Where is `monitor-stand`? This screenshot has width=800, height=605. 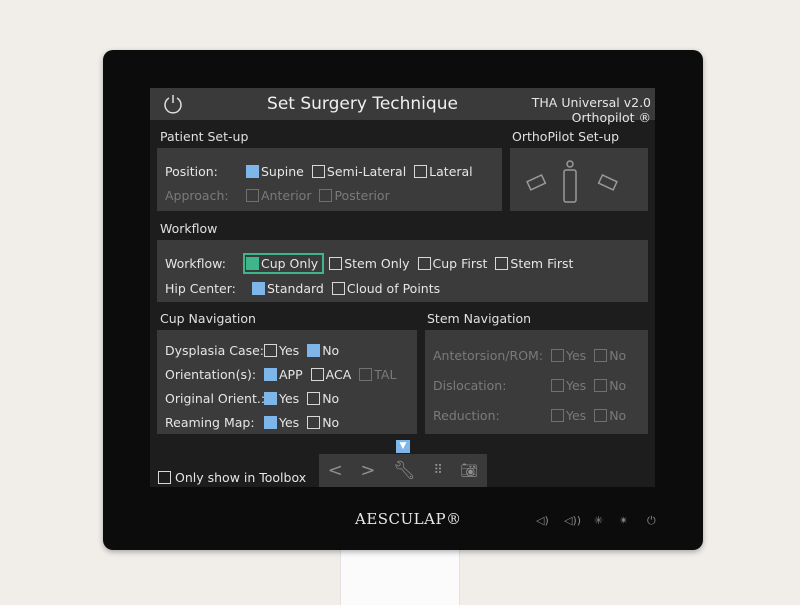 monitor-stand is located at coordinates (400, 575).